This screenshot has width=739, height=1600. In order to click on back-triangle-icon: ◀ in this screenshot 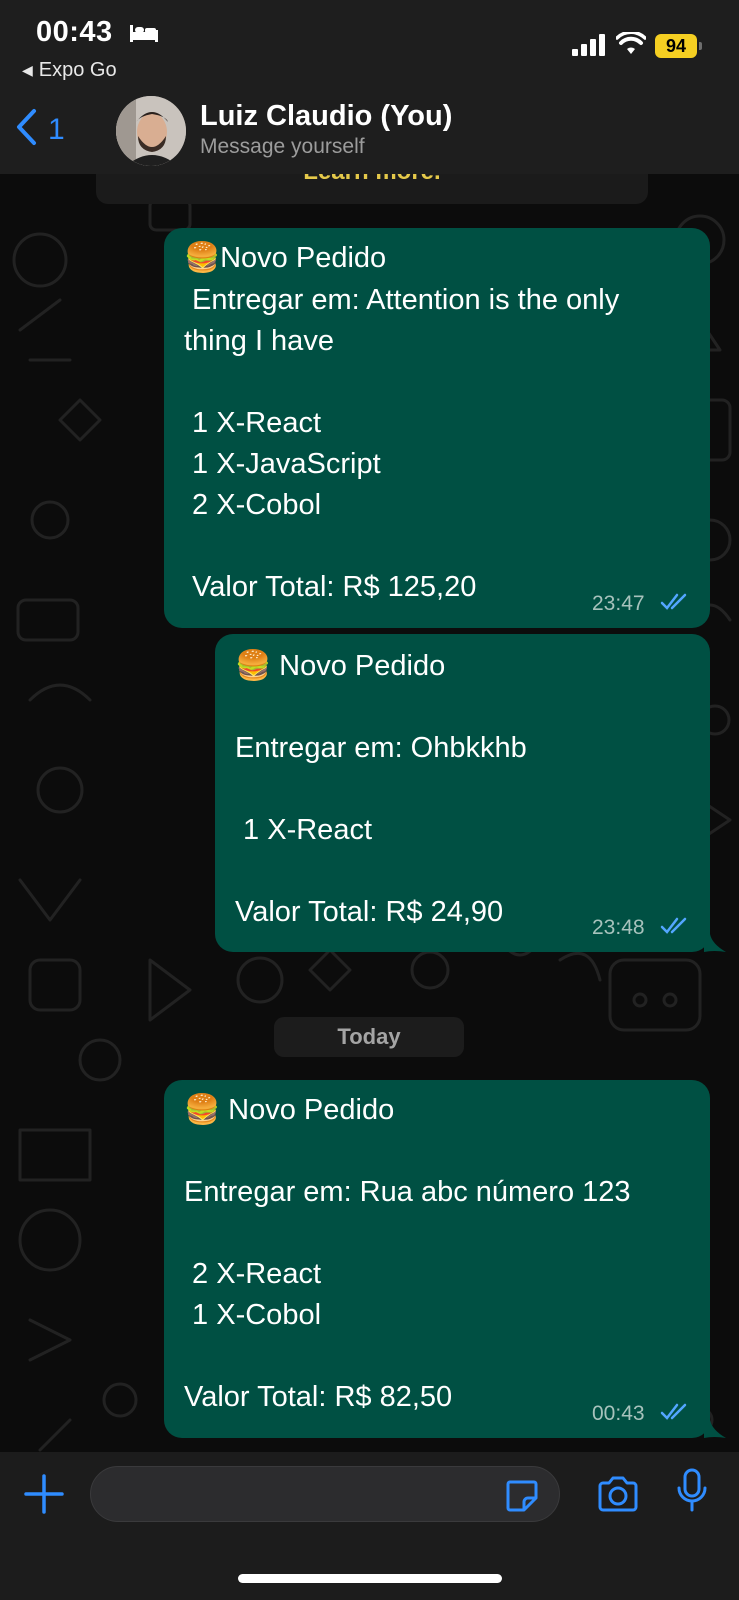, I will do `click(27, 70)`.